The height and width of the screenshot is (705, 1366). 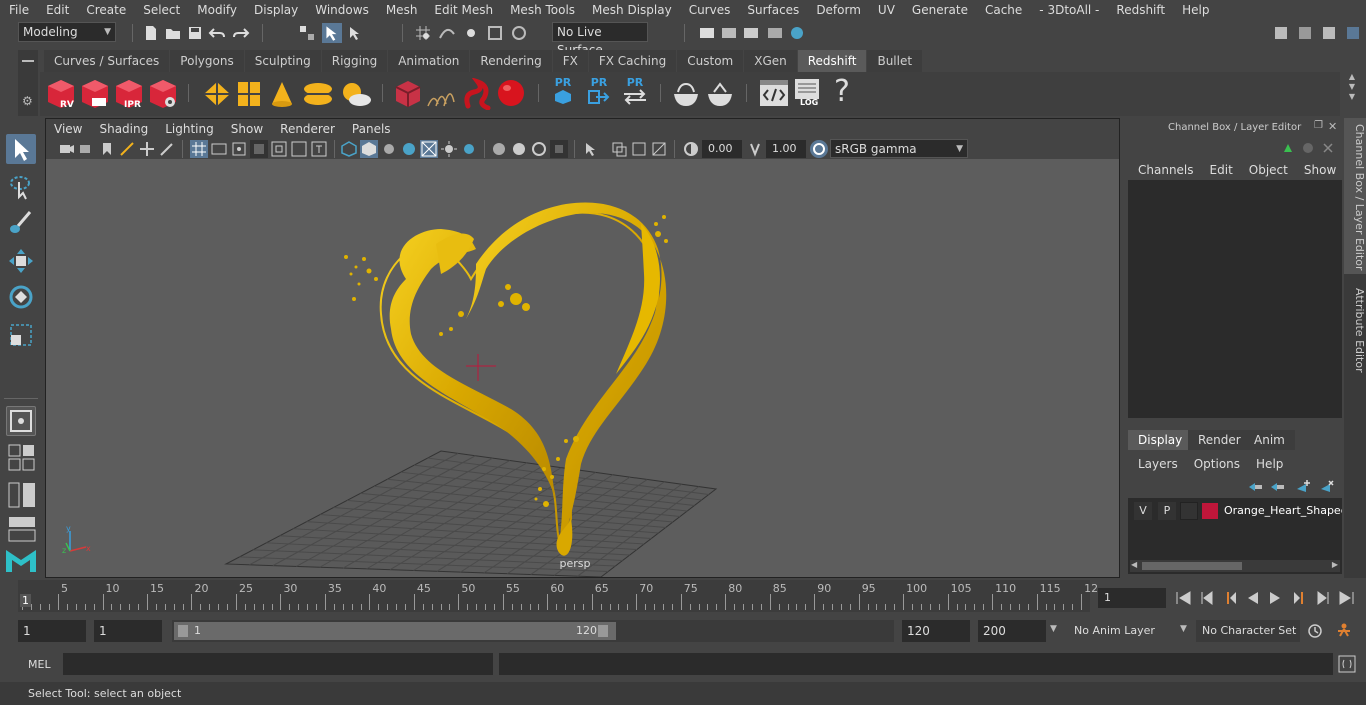 What do you see at coordinates (389, 149) in the screenshot?
I see `default-material-icon` at bounding box center [389, 149].